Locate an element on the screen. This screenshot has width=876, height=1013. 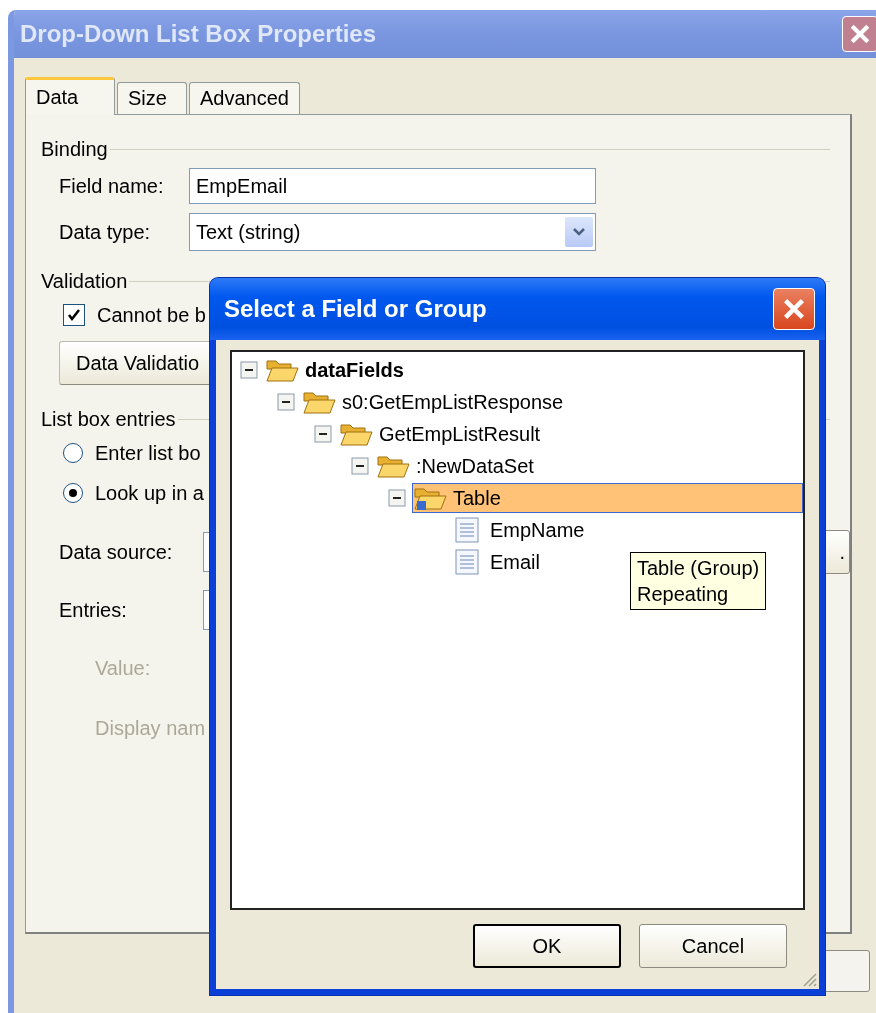
field-label: Display nam is located at coordinates (151, 728).